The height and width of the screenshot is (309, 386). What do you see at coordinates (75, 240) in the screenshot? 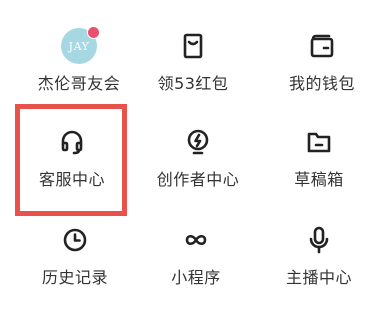
I see `clock-icon` at bounding box center [75, 240].